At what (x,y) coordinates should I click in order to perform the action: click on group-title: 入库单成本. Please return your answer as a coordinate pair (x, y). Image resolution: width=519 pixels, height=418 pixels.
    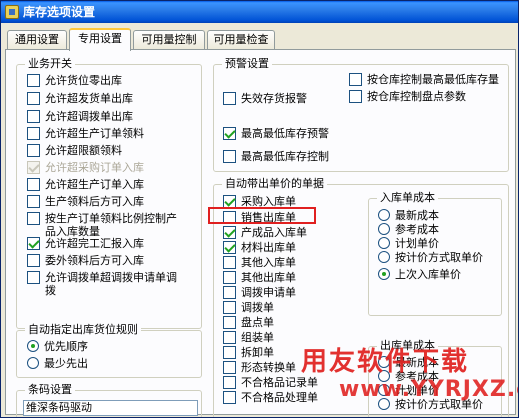
    Looking at the image, I should click on (407, 198).